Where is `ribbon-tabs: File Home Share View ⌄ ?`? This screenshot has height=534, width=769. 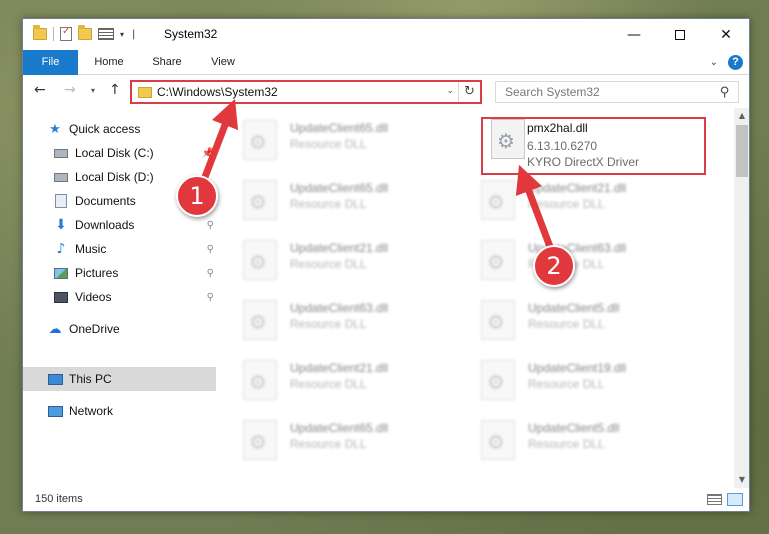
ribbon-tabs: File Home Share View ⌄ ? is located at coordinates (386, 62).